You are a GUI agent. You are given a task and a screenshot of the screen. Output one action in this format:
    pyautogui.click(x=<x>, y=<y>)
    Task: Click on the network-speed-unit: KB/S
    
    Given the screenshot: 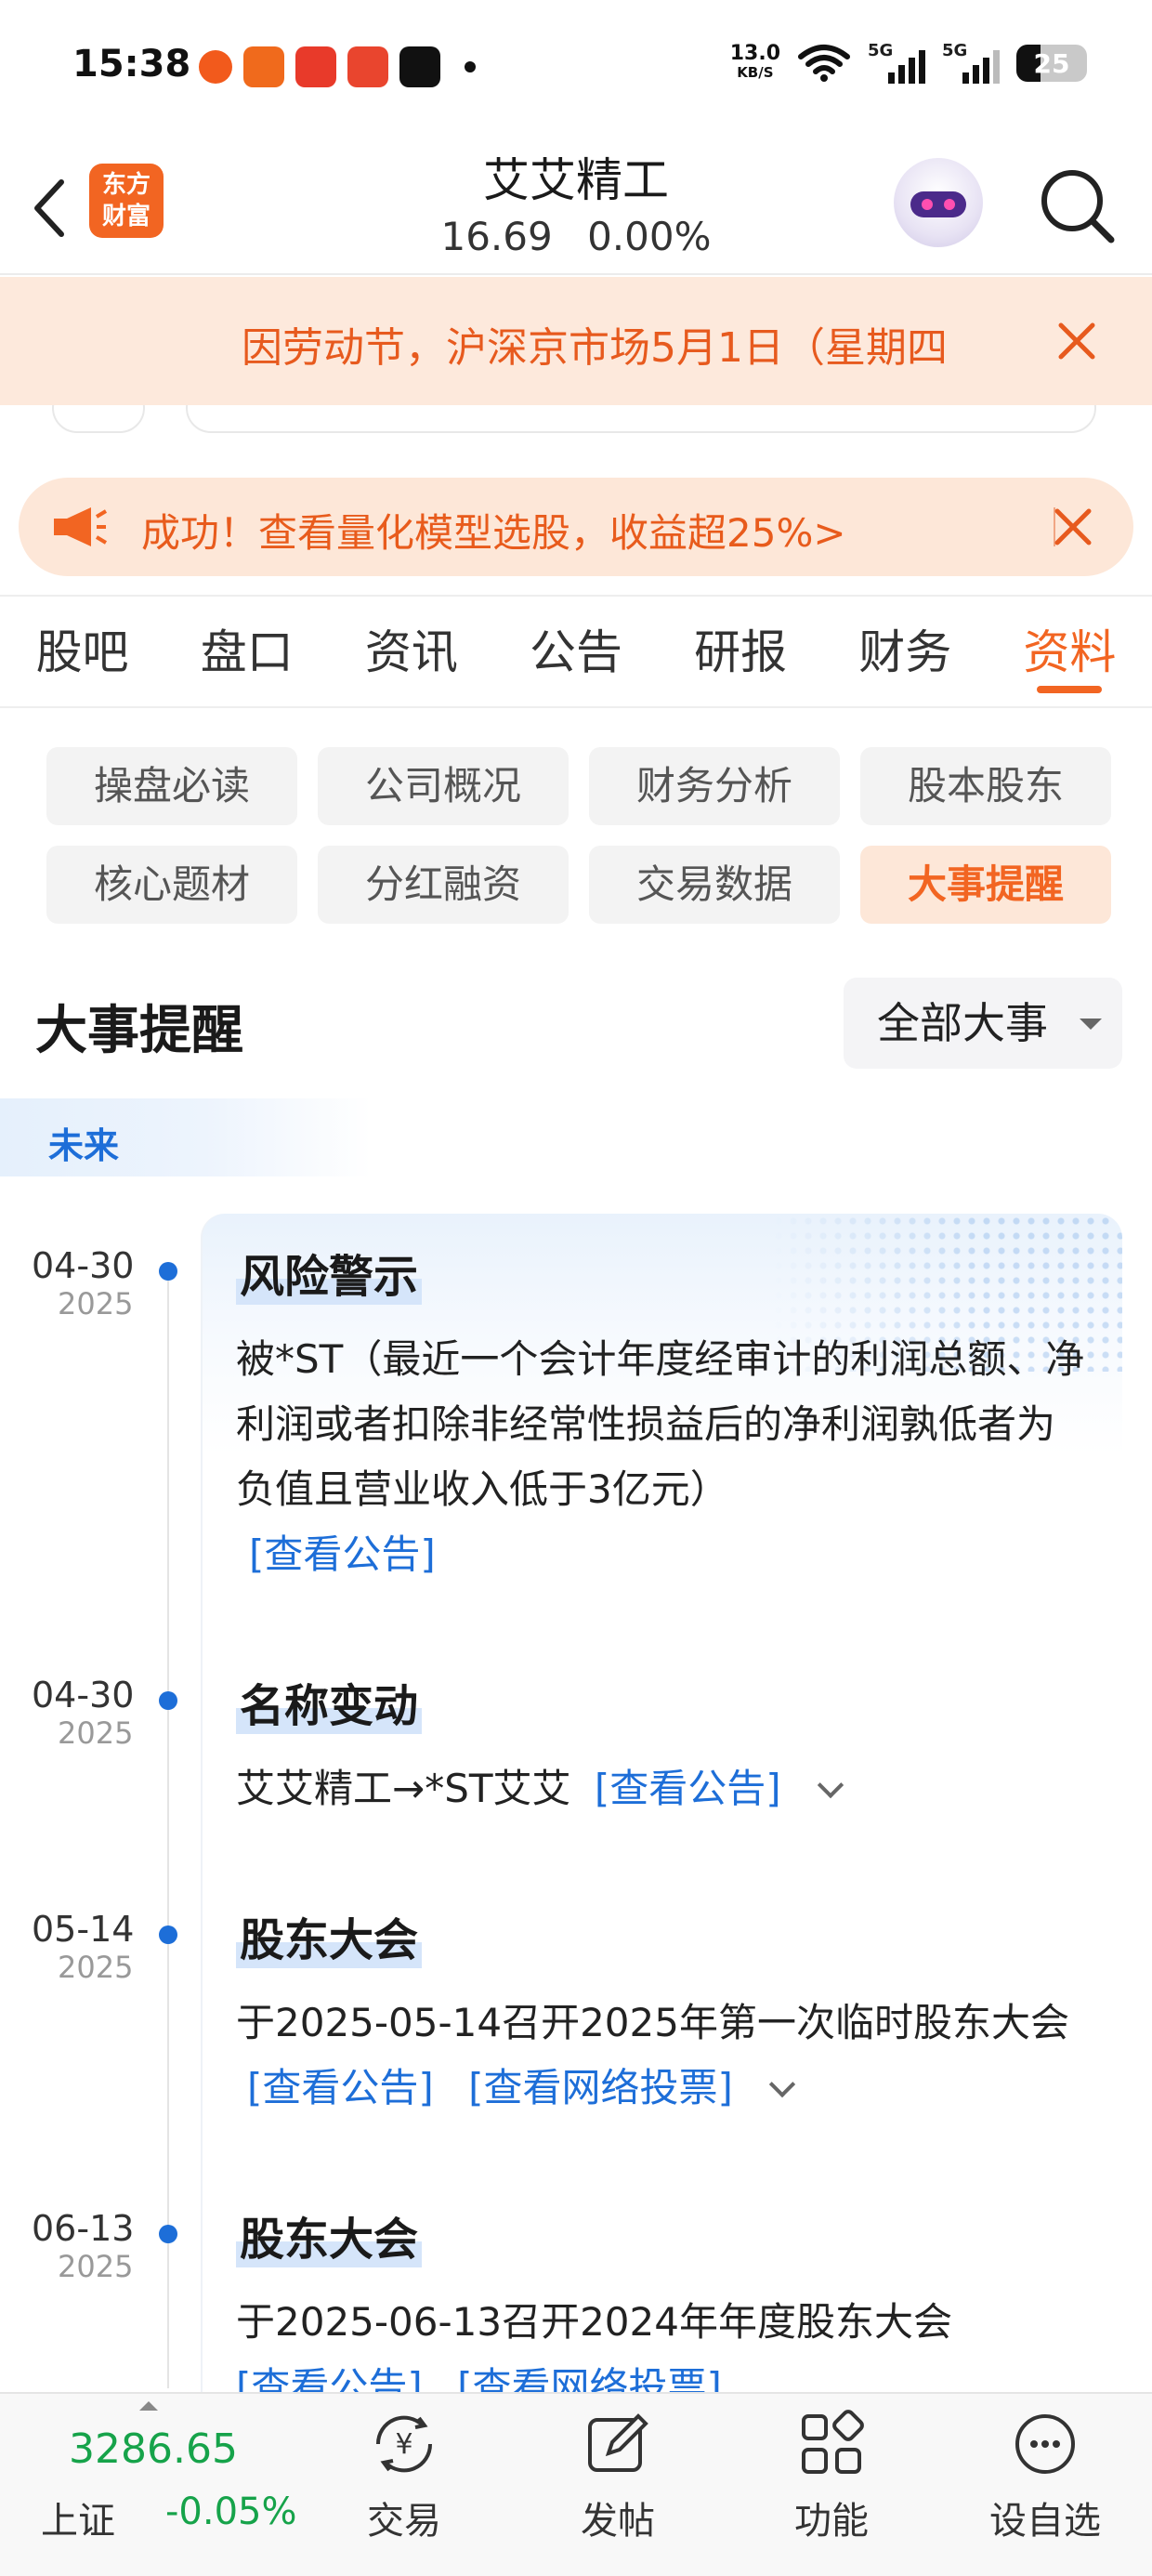 What is the action you would take?
    pyautogui.click(x=755, y=72)
    